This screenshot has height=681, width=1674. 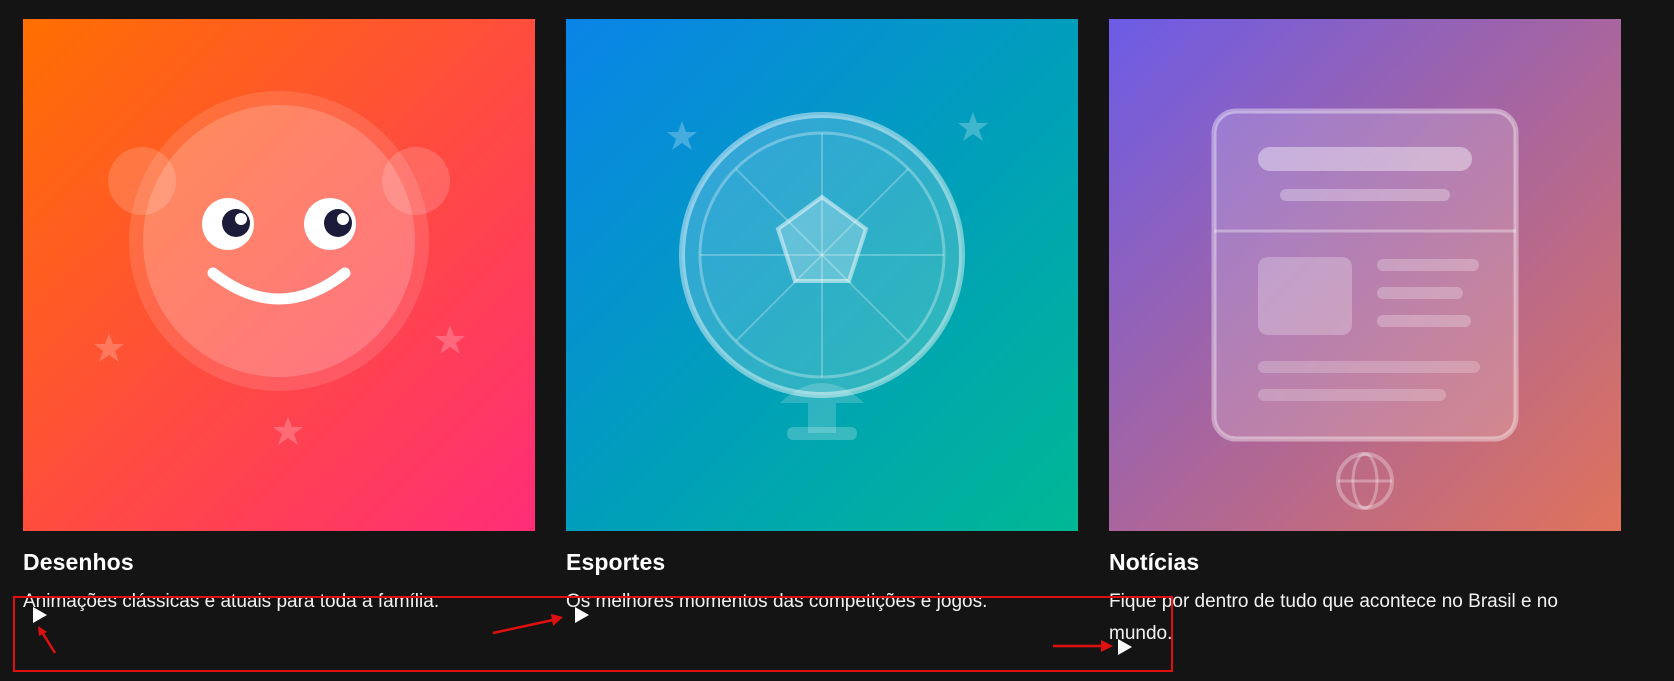 I want to click on card-title: Esportes, so click(x=616, y=562).